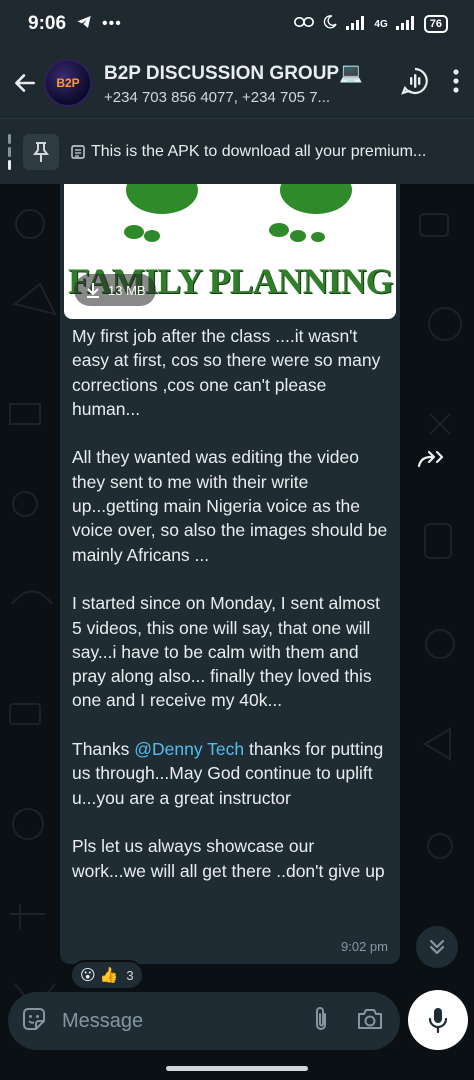 The height and width of the screenshot is (1080, 474). Describe the element at coordinates (330, 24) in the screenshot. I see `do-not-disturb-moon-icon` at that location.